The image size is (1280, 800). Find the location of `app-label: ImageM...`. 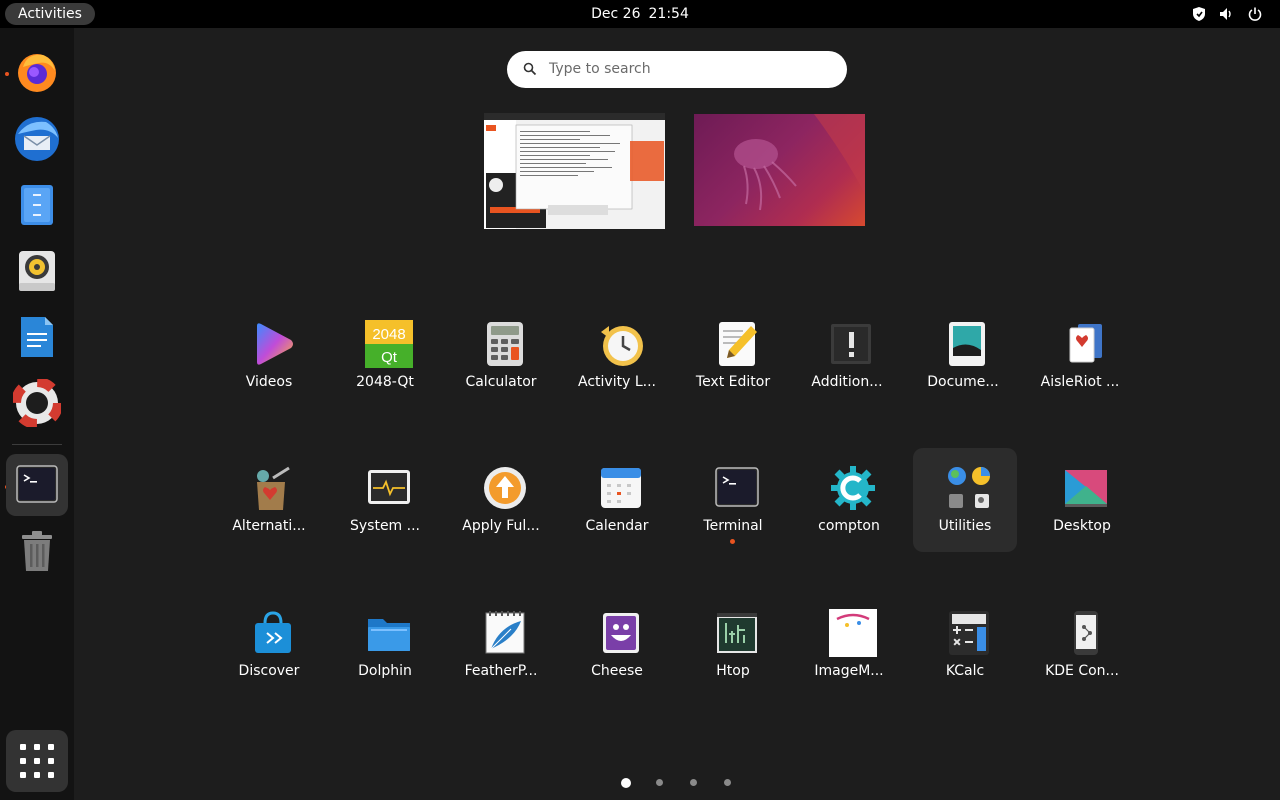

app-label: ImageM... is located at coordinates (849, 671).